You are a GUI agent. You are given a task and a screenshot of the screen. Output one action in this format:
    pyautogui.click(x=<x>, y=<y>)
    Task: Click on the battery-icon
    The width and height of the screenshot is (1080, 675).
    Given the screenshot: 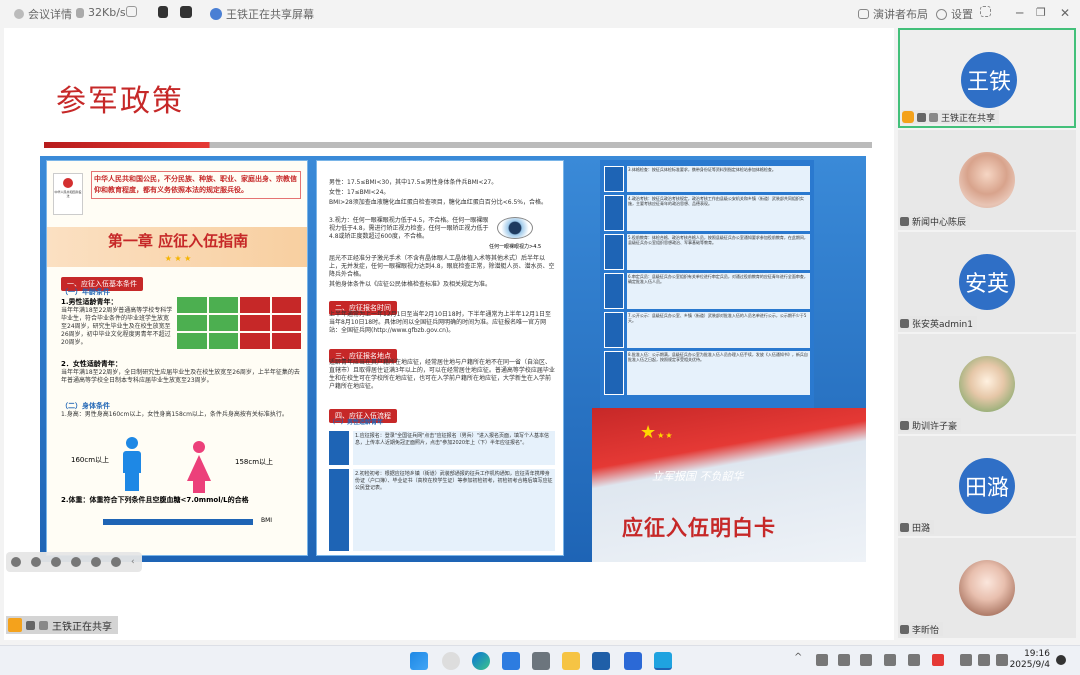 What is the action you would take?
    pyautogui.click(x=1002, y=660)
    